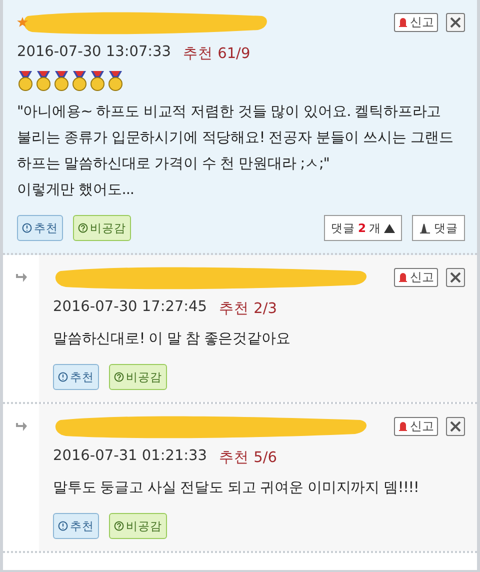 This screenshot has width=480, height=572. I want to click on vote-count: 추천 2/3, so click(248, 309).